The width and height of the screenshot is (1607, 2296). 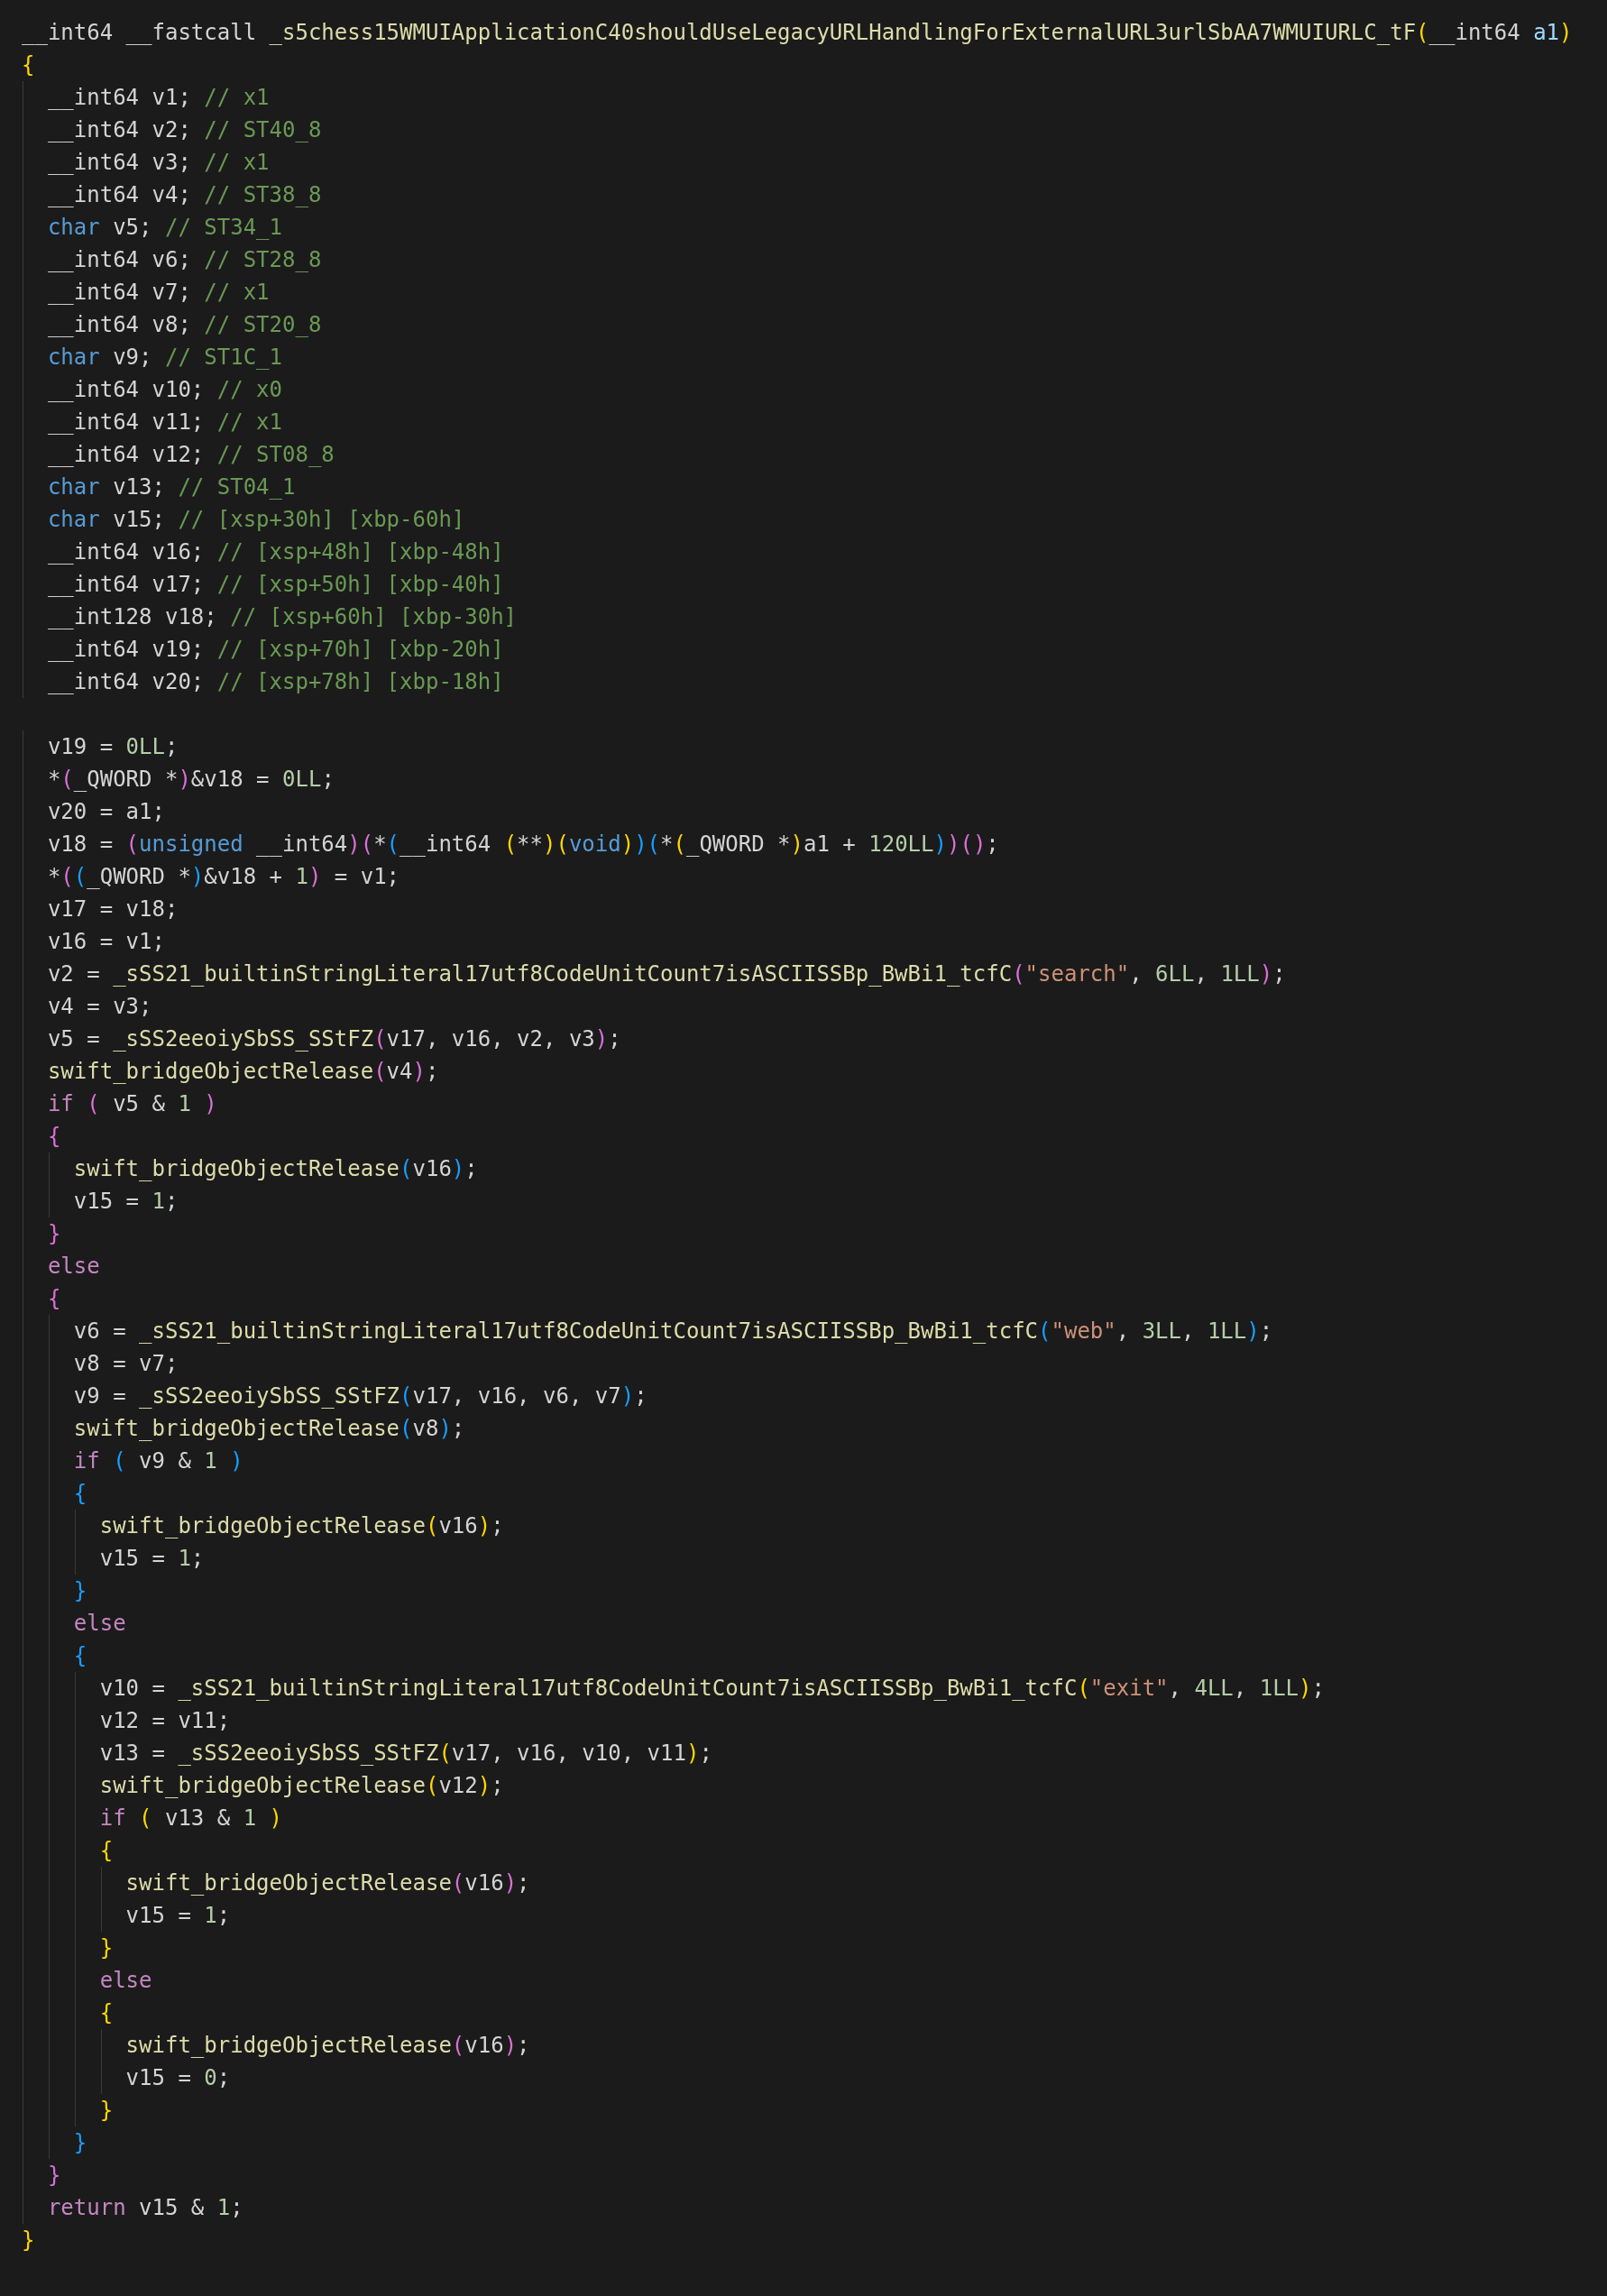 What do you see at coordinates (672, 1331) in the screenshot?
I see `code-line: v6 = _sSS21_builtinStringLiteral17utf8CodeUnitCount7isASCIISSBp_BwBi1_tcfC("web", 3LL, 1LL);` at bounding box center [672, 1331].